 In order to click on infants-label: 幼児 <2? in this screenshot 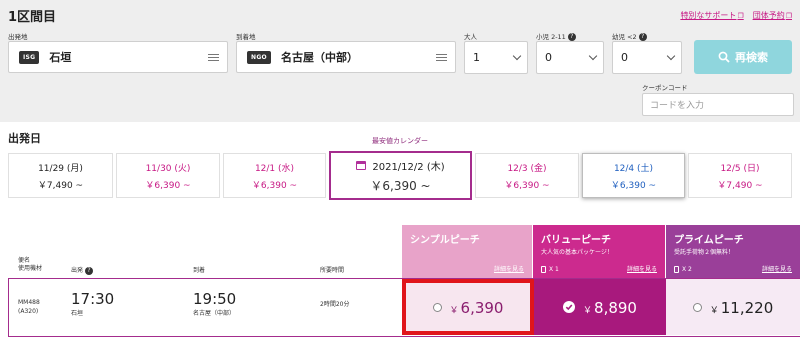, I will do `click(629, 36)`.